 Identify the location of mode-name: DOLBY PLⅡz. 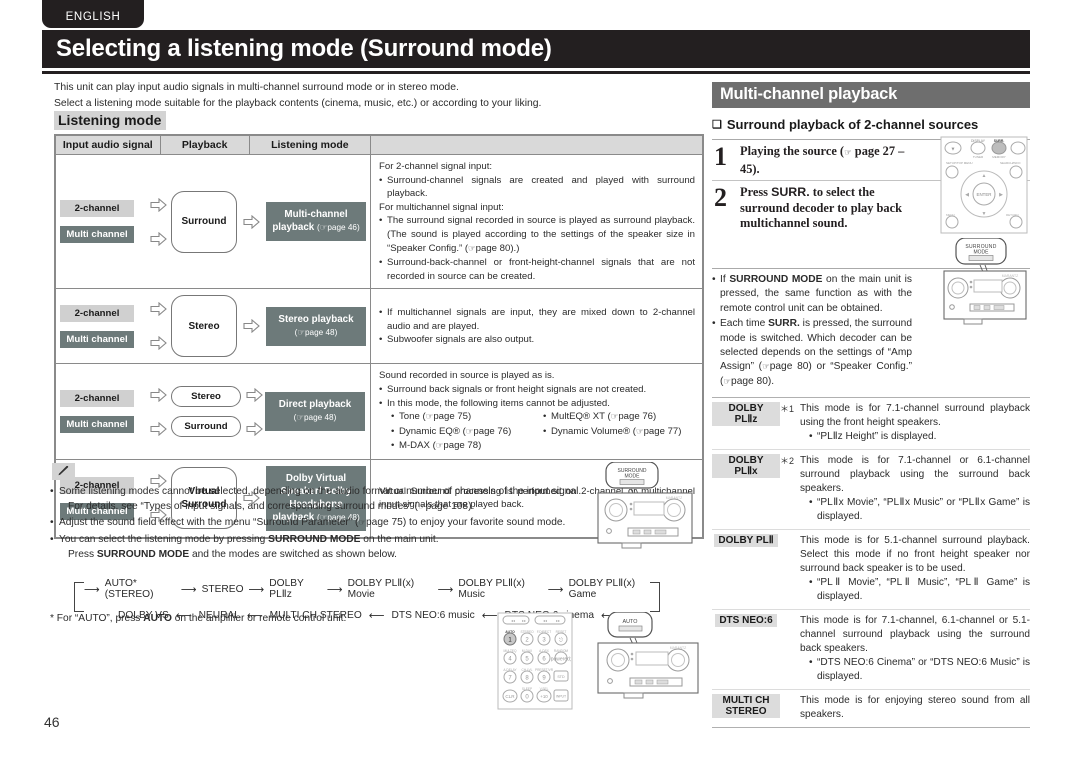
(746, 424).